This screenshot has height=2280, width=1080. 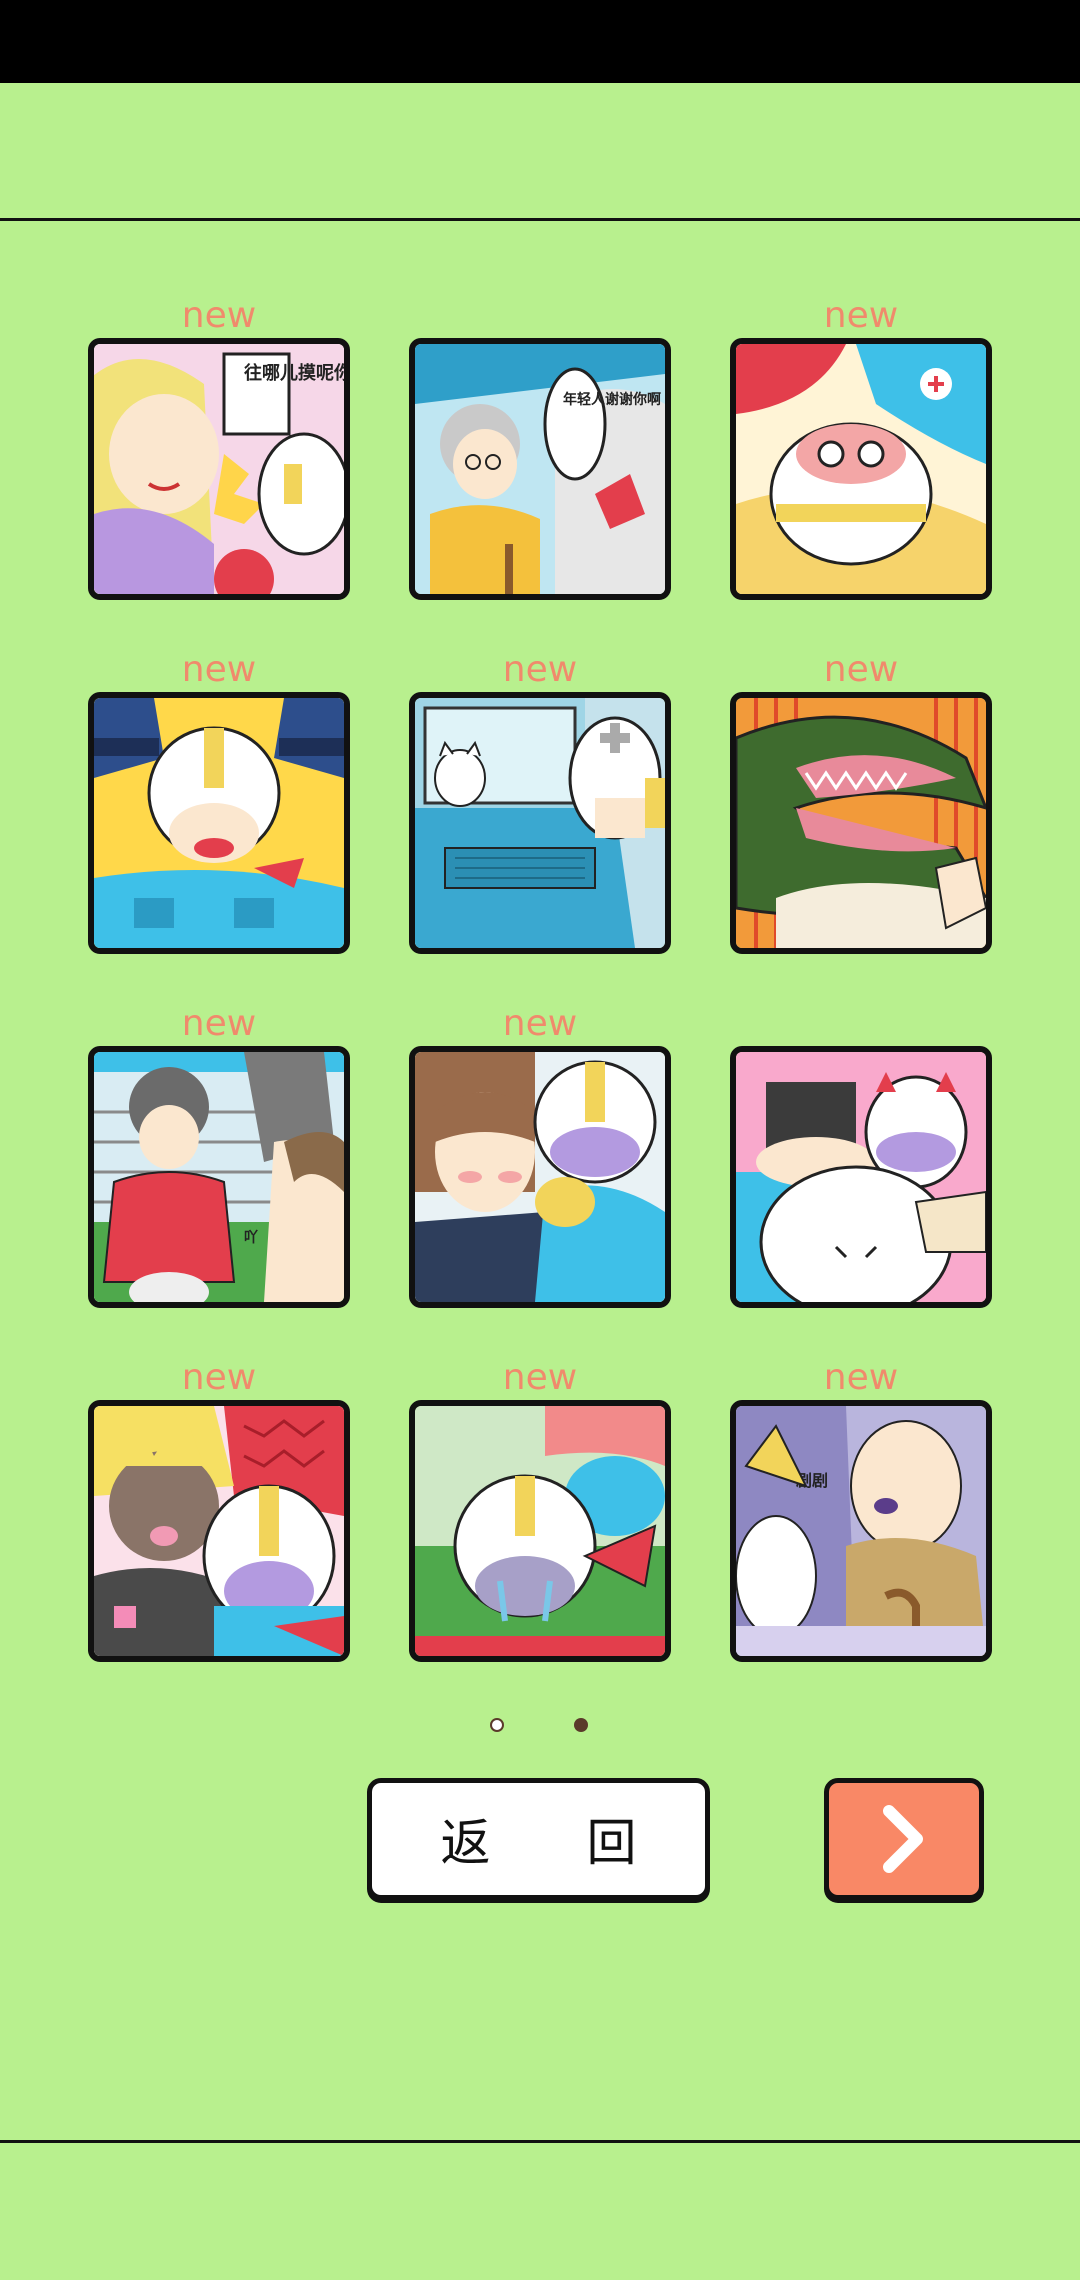 What do you see at coordinates (497, 1725) in the screenshot?
I see `page-dot` at bounding box center [497, 1725].